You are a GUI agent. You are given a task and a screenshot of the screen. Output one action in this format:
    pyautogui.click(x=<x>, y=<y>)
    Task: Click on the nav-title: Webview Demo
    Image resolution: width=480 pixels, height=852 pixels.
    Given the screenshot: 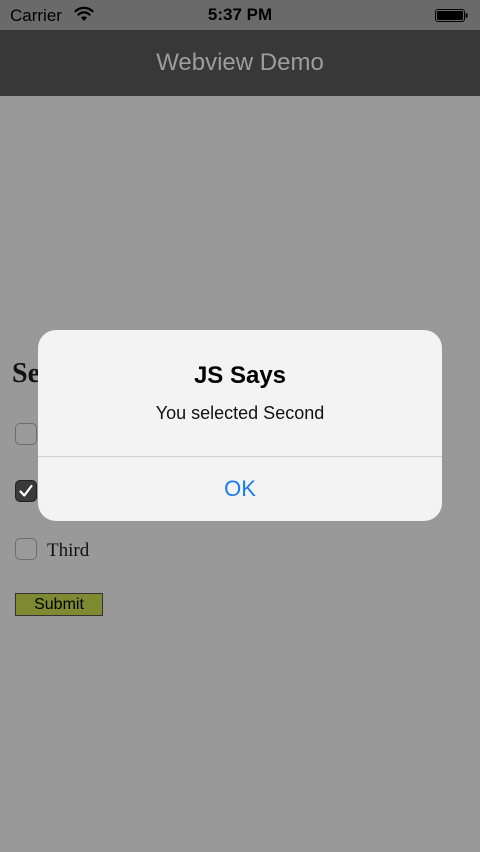 What is the action you would take?
    pyautogui.click(x=240, y=62)
    